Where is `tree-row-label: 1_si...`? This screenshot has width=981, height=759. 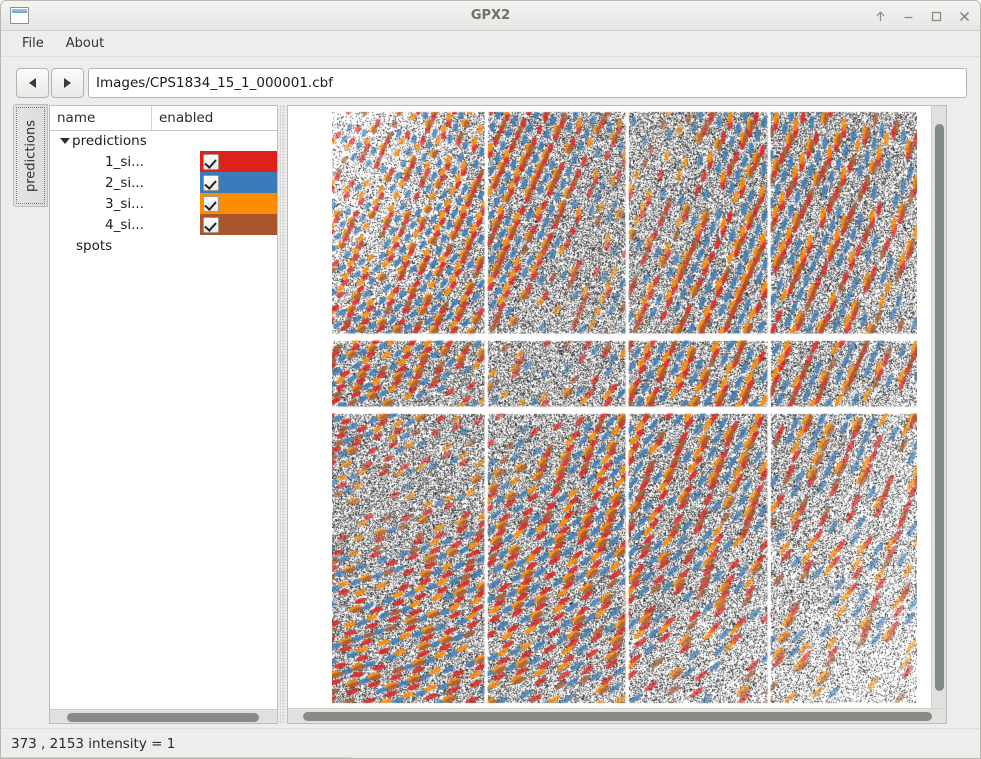
tree-row-label: 1_si... is located at coordinates (124, 161).